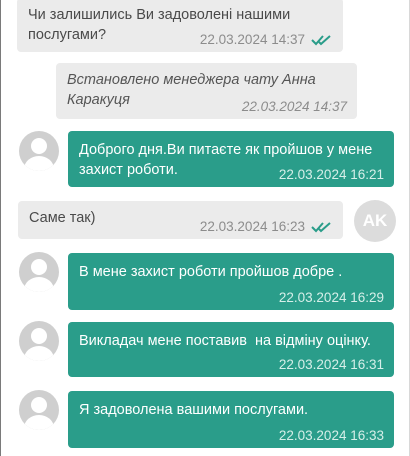 The width and height of the screenshot is (410, 456). What do you see at coordinates (0, 228) in the screenshot?
I see `window-border-left` at bounding box center [0, 228].